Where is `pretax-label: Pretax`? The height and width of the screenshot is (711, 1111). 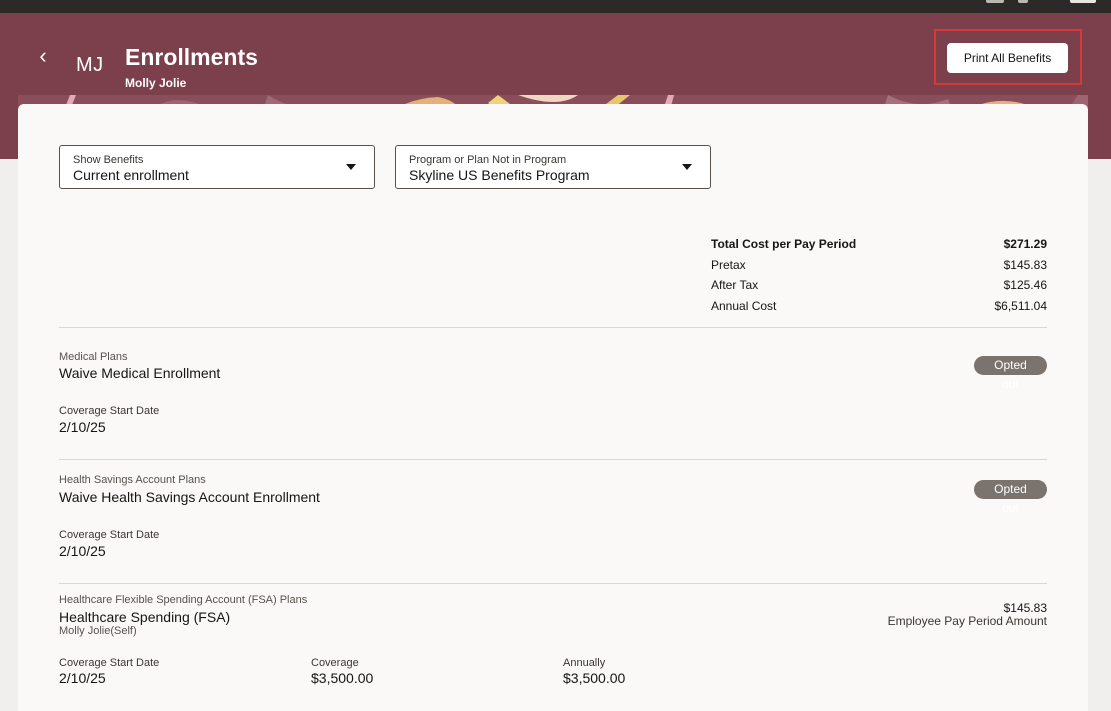 pretax-label: Pretax is located at coordinates (728, 265).